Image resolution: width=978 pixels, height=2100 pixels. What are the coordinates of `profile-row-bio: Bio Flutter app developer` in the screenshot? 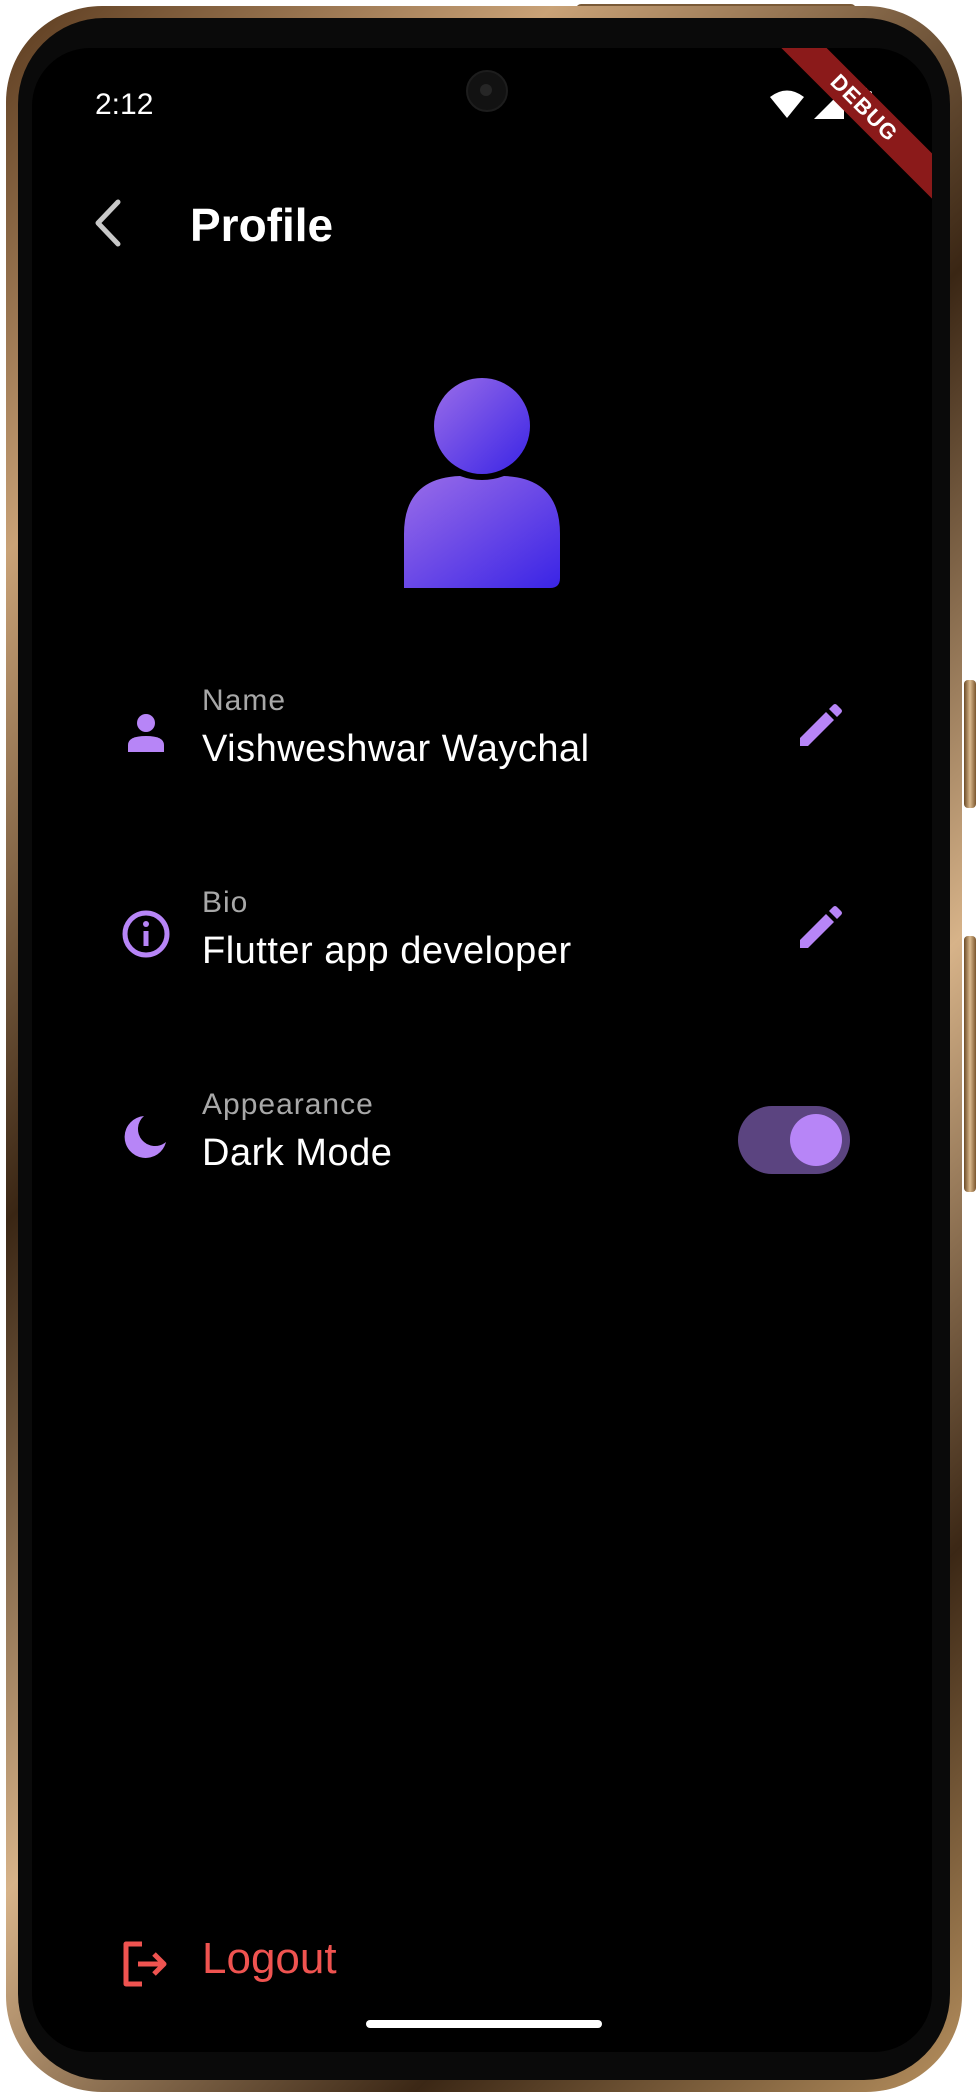 It's located at (477, 932).